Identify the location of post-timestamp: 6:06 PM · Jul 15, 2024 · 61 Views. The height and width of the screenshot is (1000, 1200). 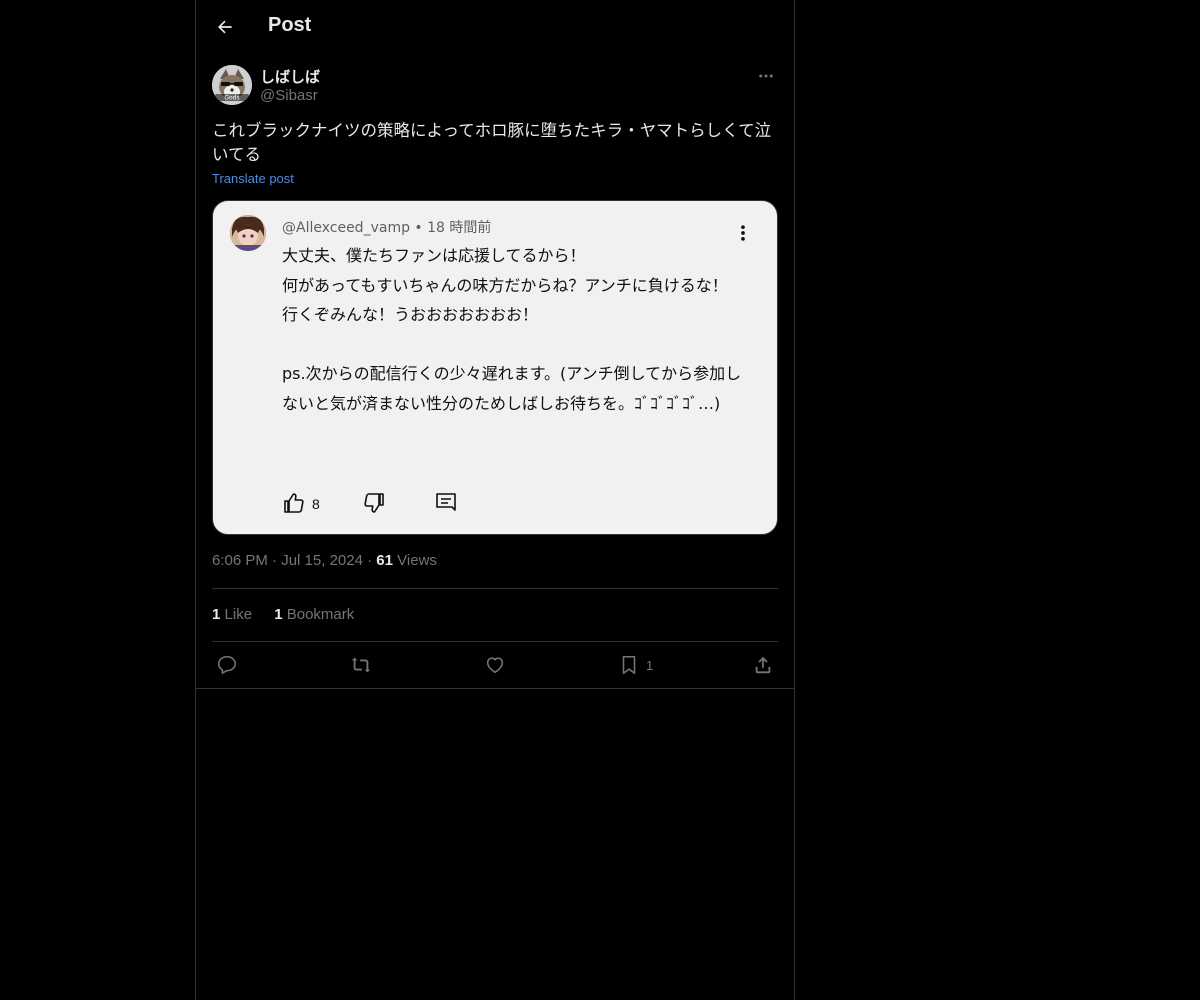
(324, 560).